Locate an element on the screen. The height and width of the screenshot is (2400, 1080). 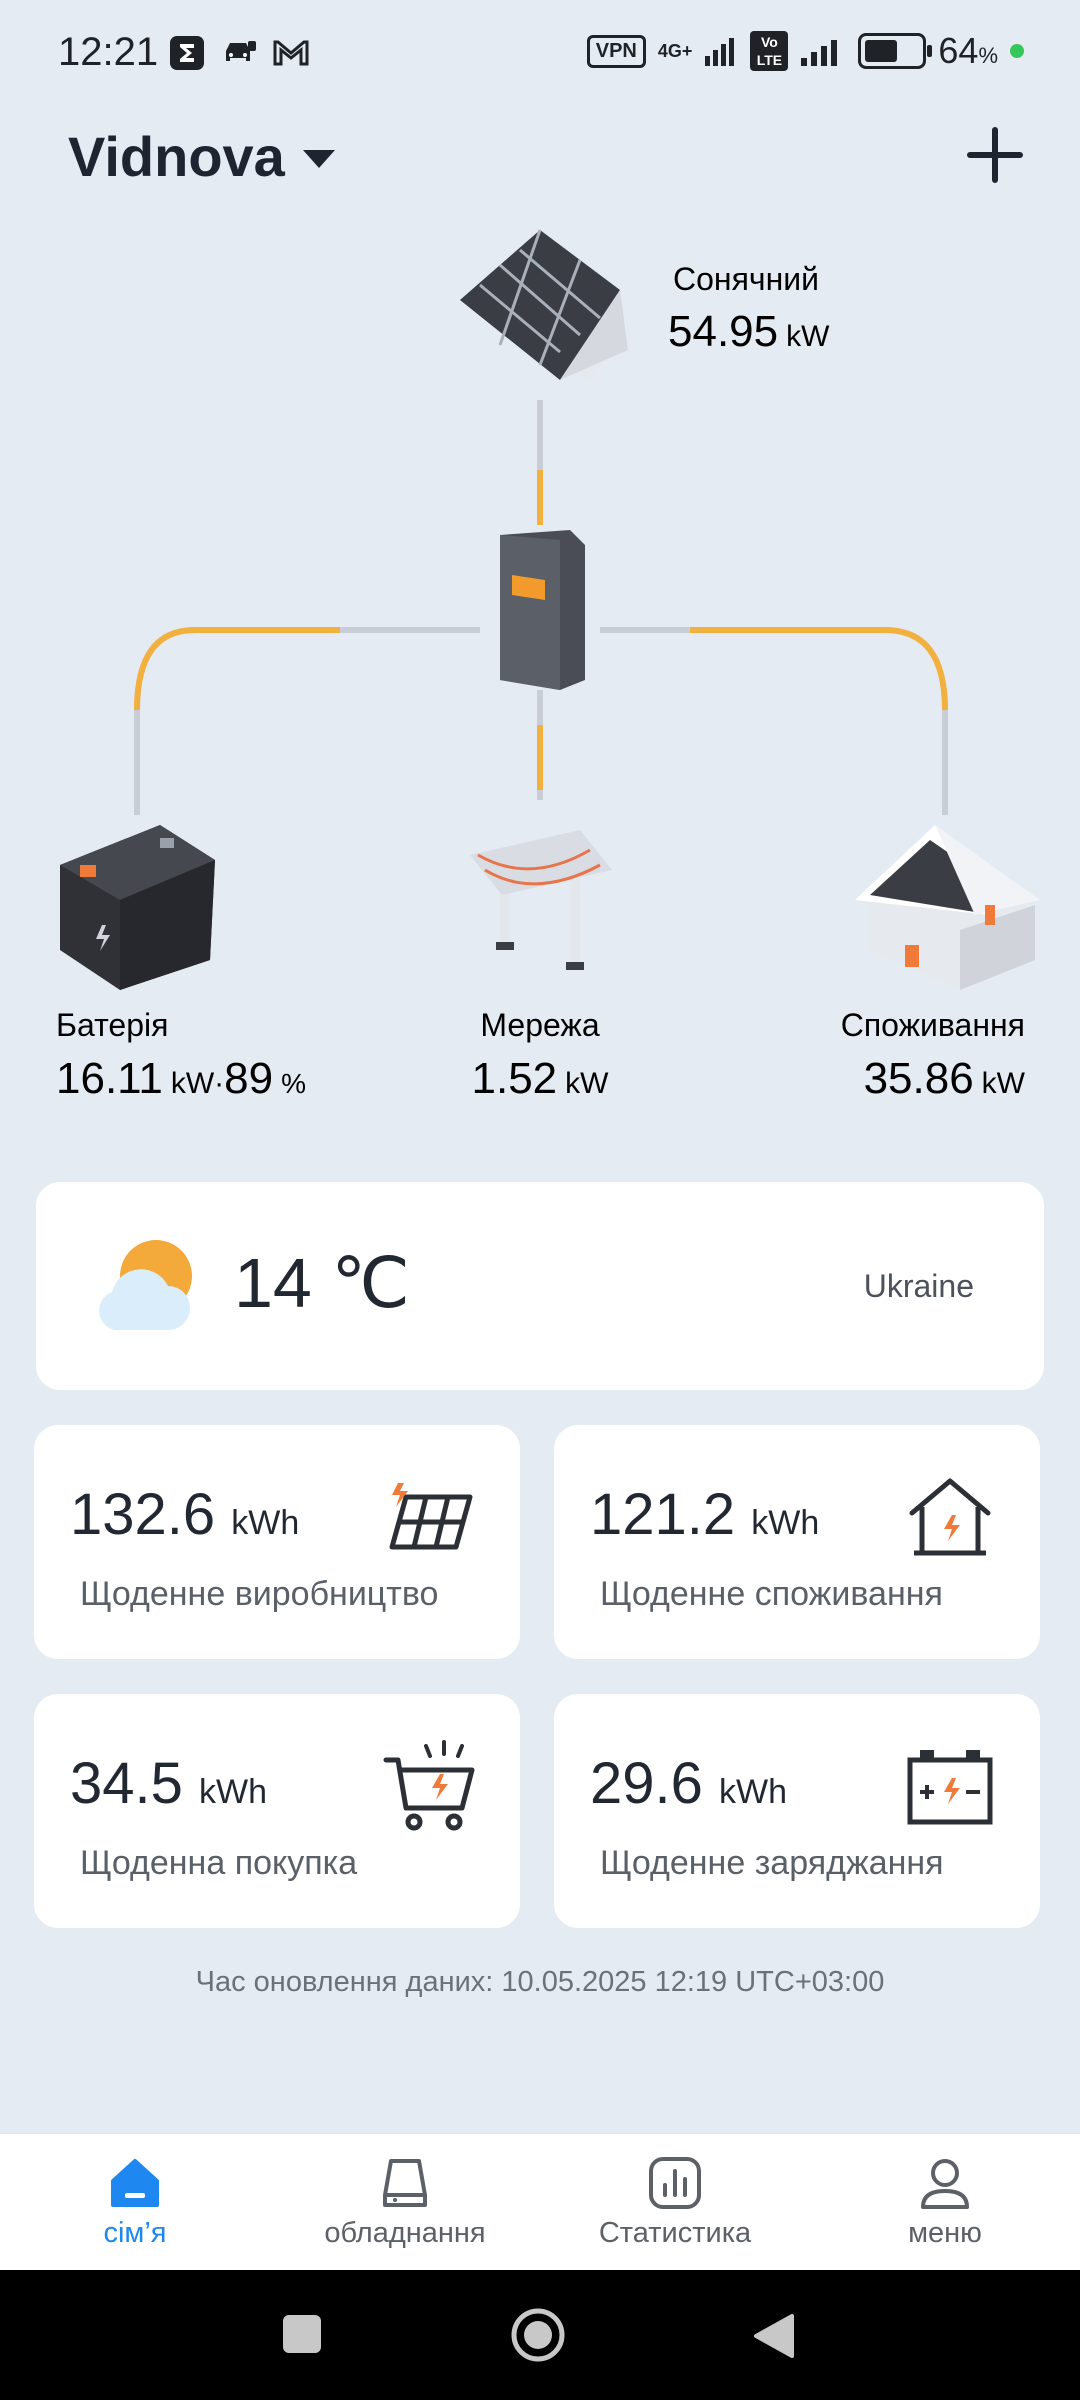
solar-panel-icon is located at coordinates (431, 1516).